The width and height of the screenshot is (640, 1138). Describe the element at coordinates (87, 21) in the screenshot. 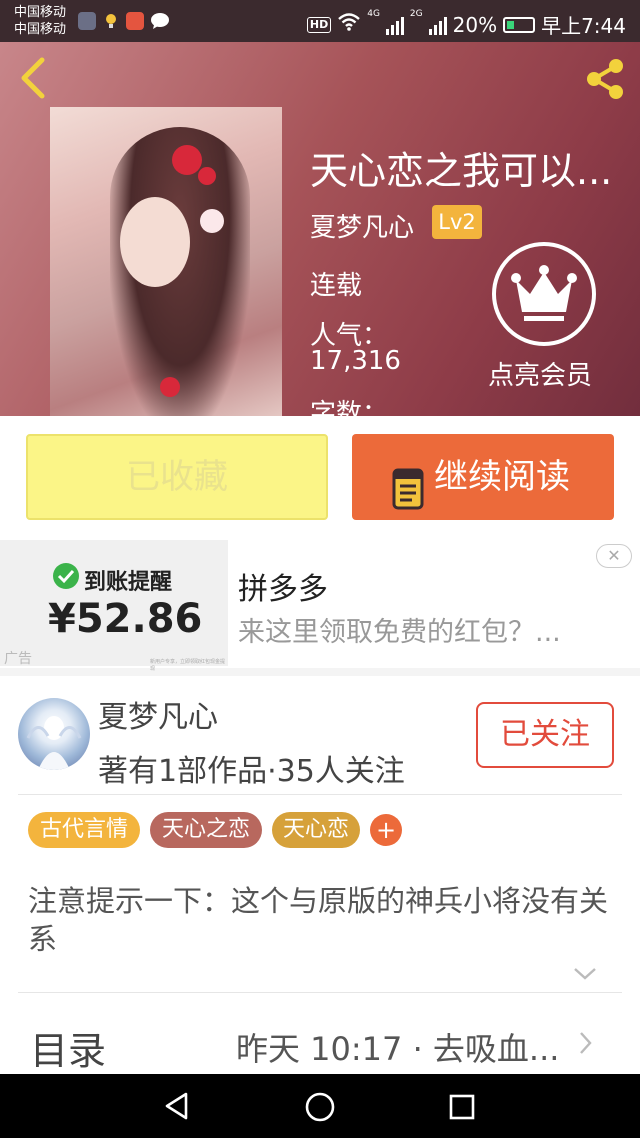

I see `app-notification-icon` at that location.